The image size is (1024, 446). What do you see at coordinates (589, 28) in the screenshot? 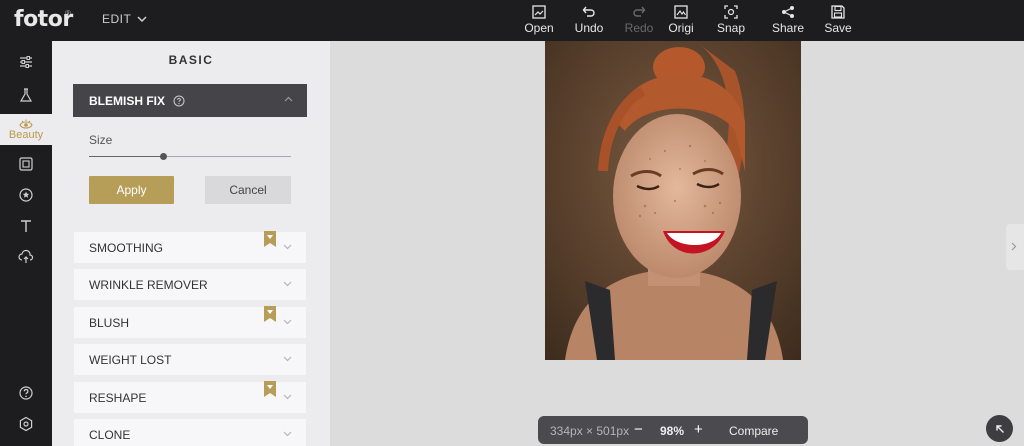
I see `undo-label: Undo` at bounding box center [589, 28].